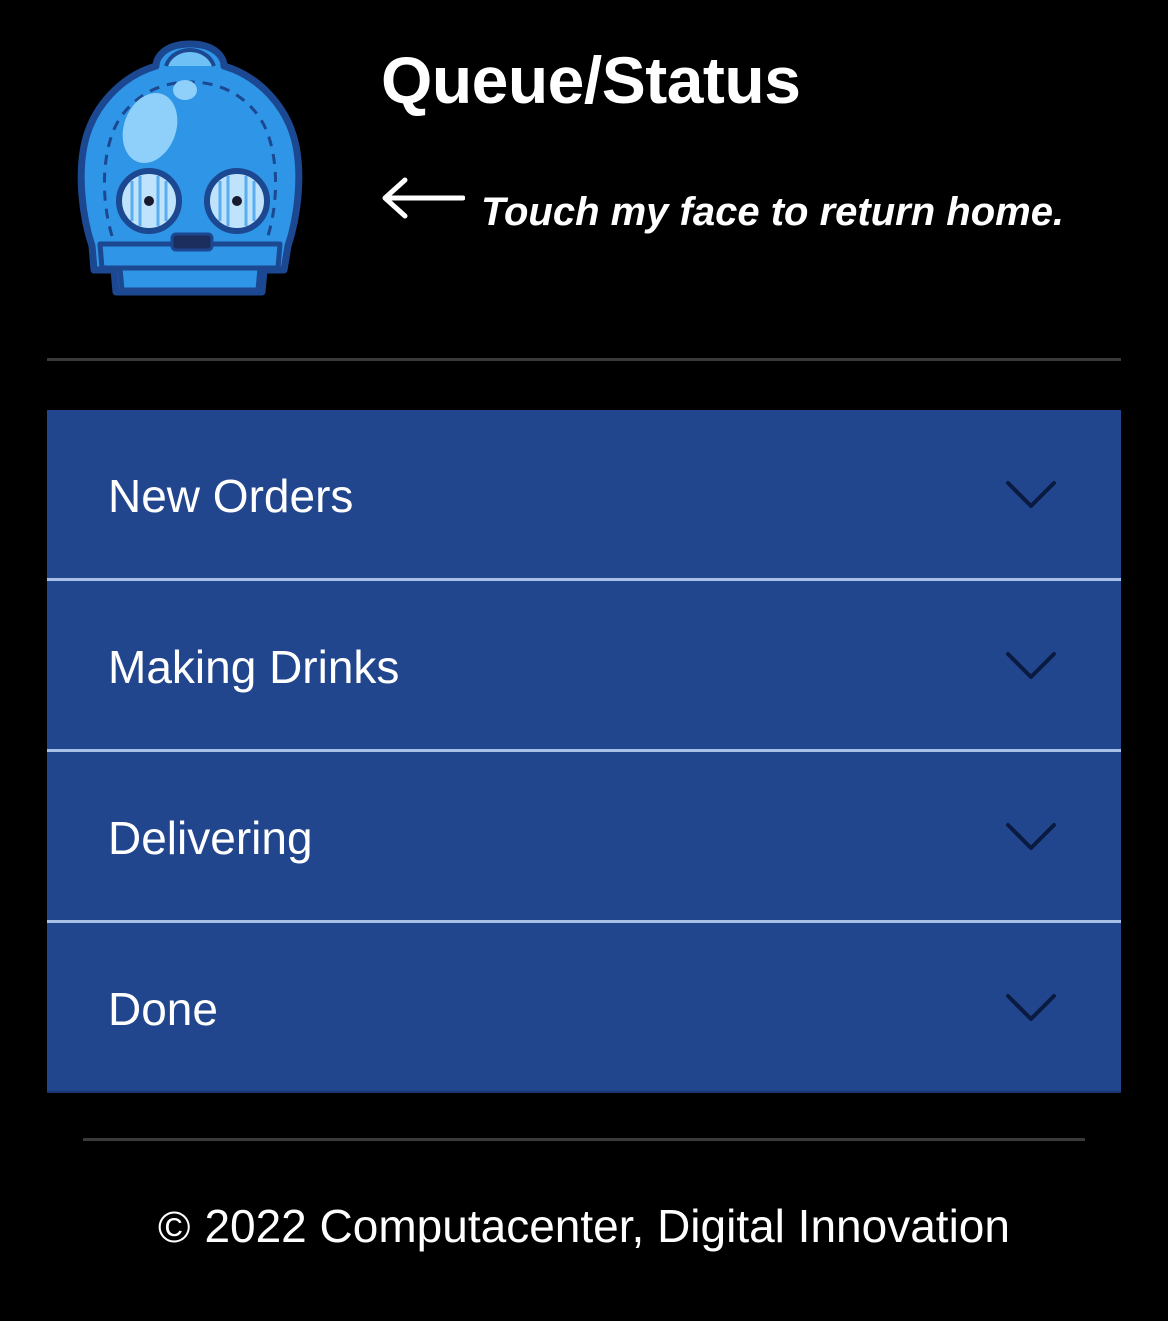  I want to click on home-hint: Touch my face to return home., so click(761, 202).